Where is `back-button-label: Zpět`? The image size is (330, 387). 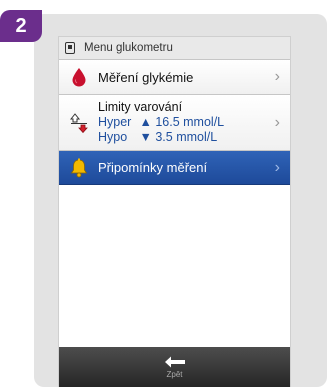 back-button-label: Zpět is located at coordinates (174, 374).